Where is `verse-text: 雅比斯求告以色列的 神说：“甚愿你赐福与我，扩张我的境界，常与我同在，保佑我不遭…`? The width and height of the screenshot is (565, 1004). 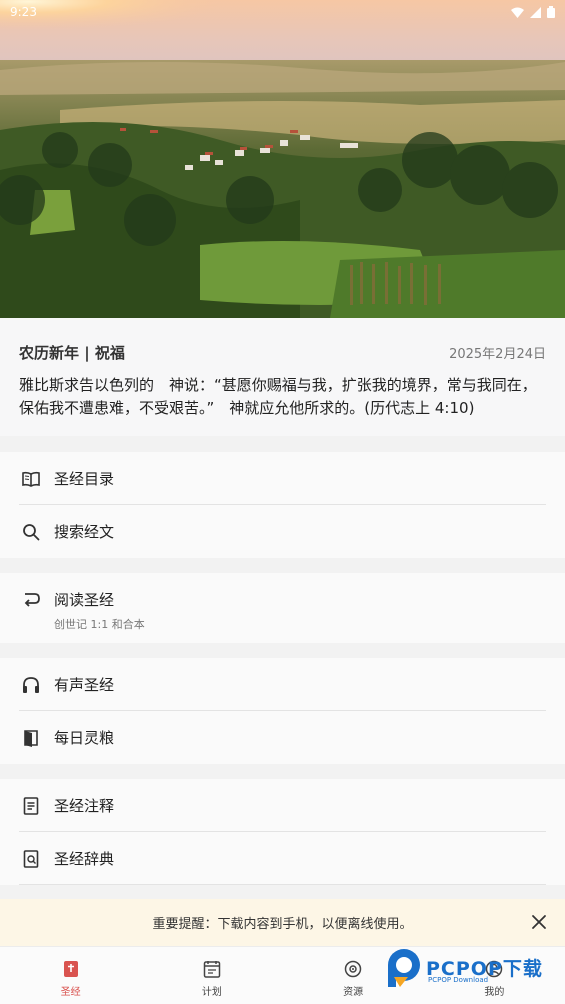
verse-text: 雅比斯求告以色列的 神说：“甚愿你赐福与我，扩张我的境界，常与我同在，保佑我不遭… is located at coordinates (278, 396).